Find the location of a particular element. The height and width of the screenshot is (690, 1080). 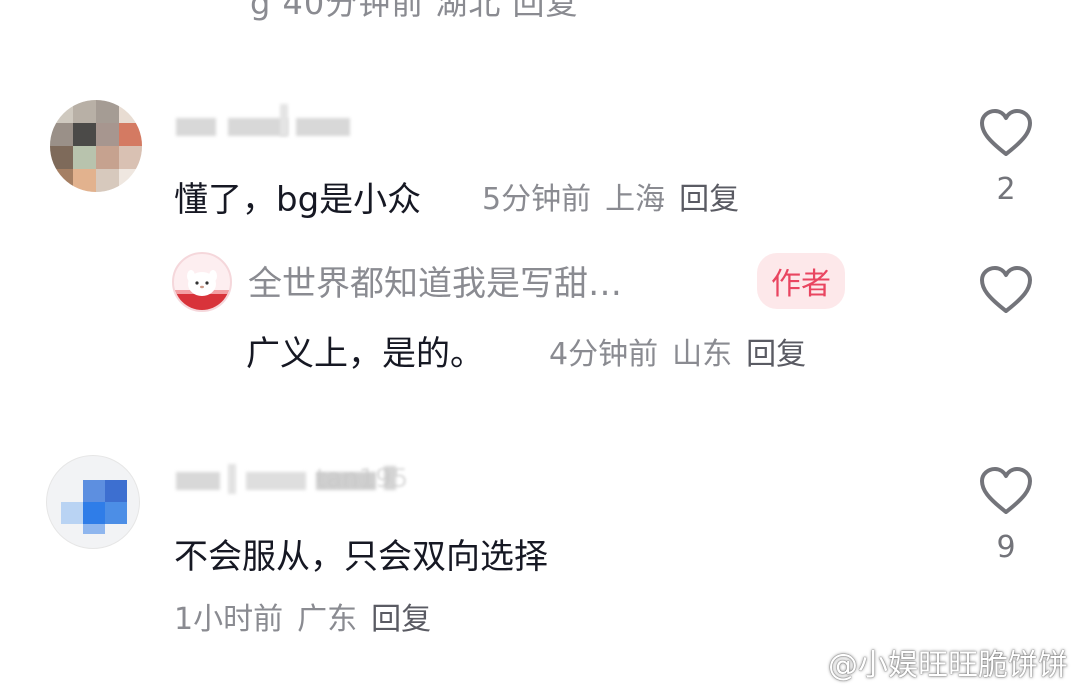

comment-meta: 1小时前 广东 回复 is located at coordinates (309, 616).